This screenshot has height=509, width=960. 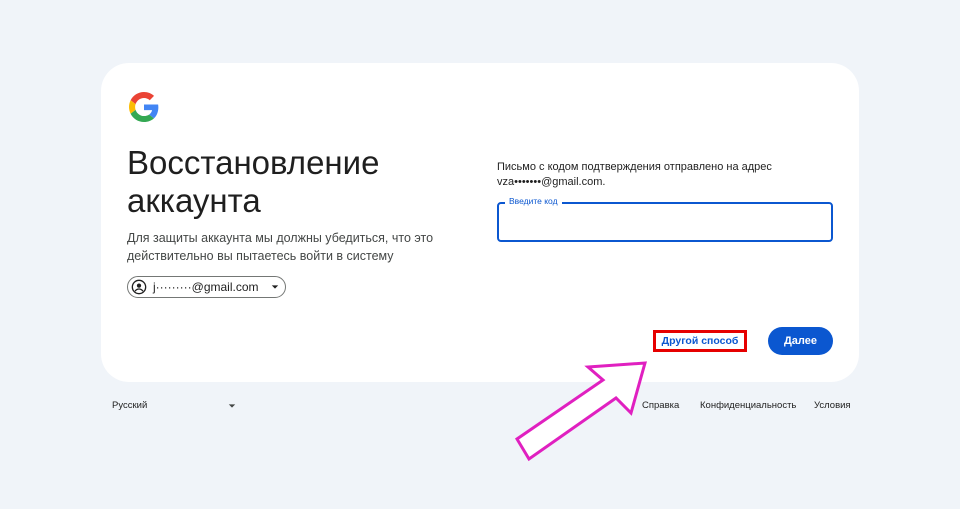 What do you see at coordinates (665, 222) in the screenshot?
I see `code-input` at bounding box center [665, 222].